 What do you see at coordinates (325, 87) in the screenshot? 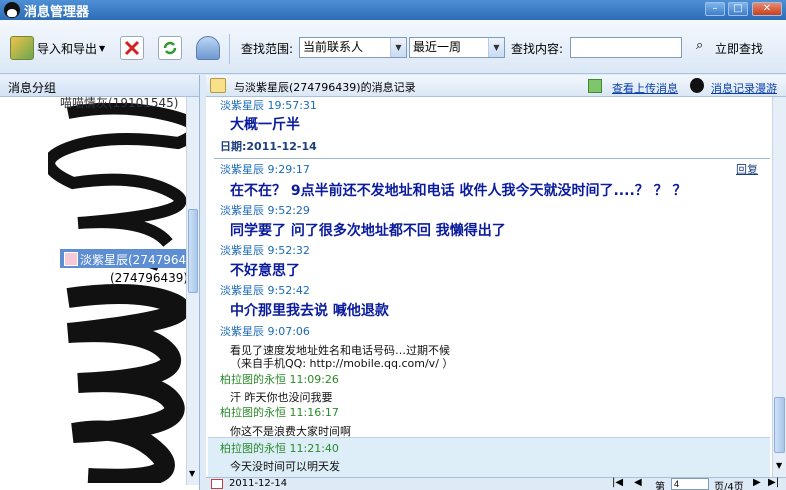
I see `message-header-title: 与淡紫星辰(274796439)的消息记录` at bounding box center [325, 87].